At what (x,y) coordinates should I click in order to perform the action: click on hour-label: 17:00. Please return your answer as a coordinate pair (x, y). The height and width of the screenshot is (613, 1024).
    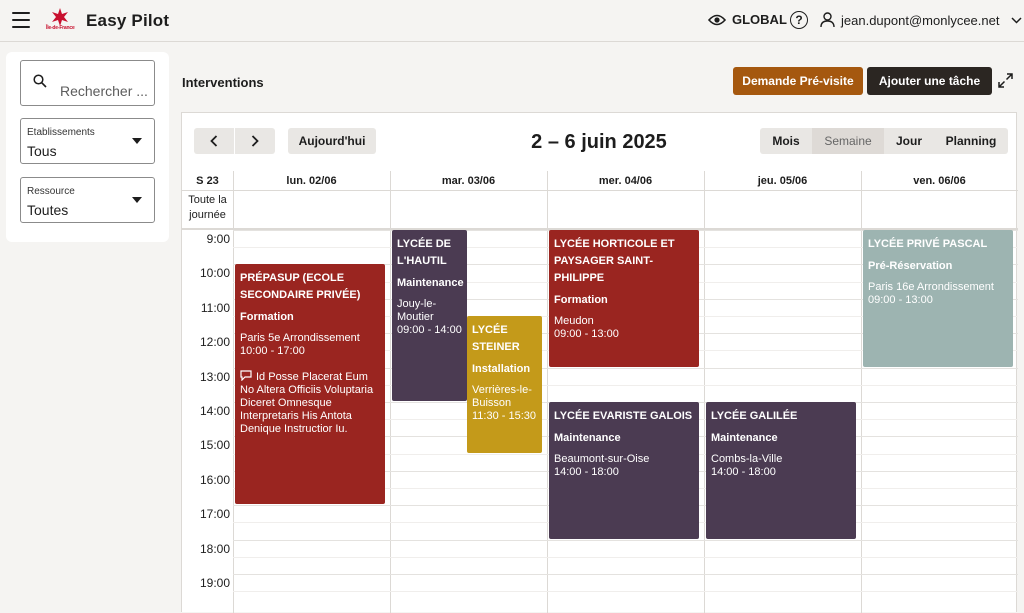
    Looking at the image, I should click on (214, 514).